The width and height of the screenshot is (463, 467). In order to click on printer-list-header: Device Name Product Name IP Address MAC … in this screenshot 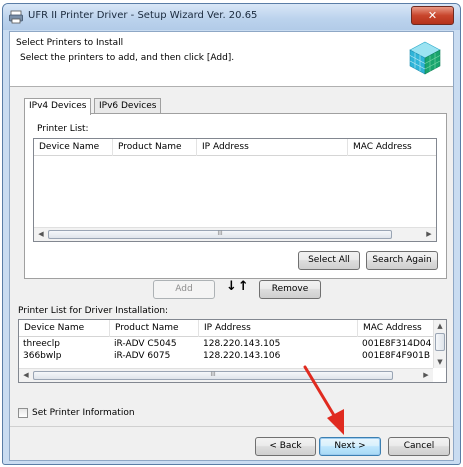, I will do `click(235, 147)`.